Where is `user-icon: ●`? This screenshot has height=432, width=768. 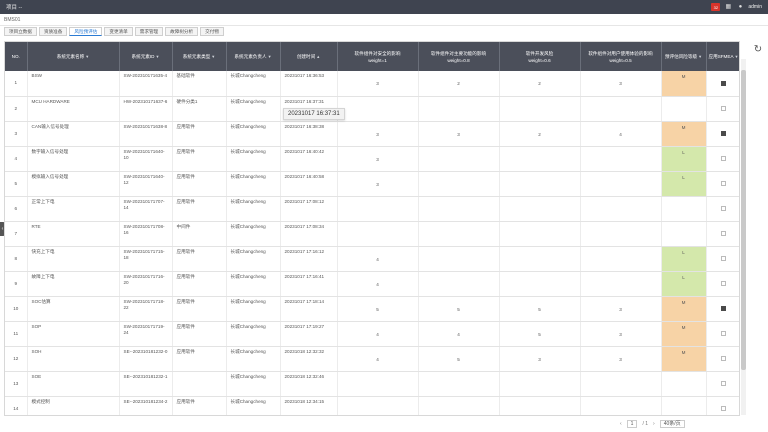
user-icon: ● is located at coordinates (740, 7).